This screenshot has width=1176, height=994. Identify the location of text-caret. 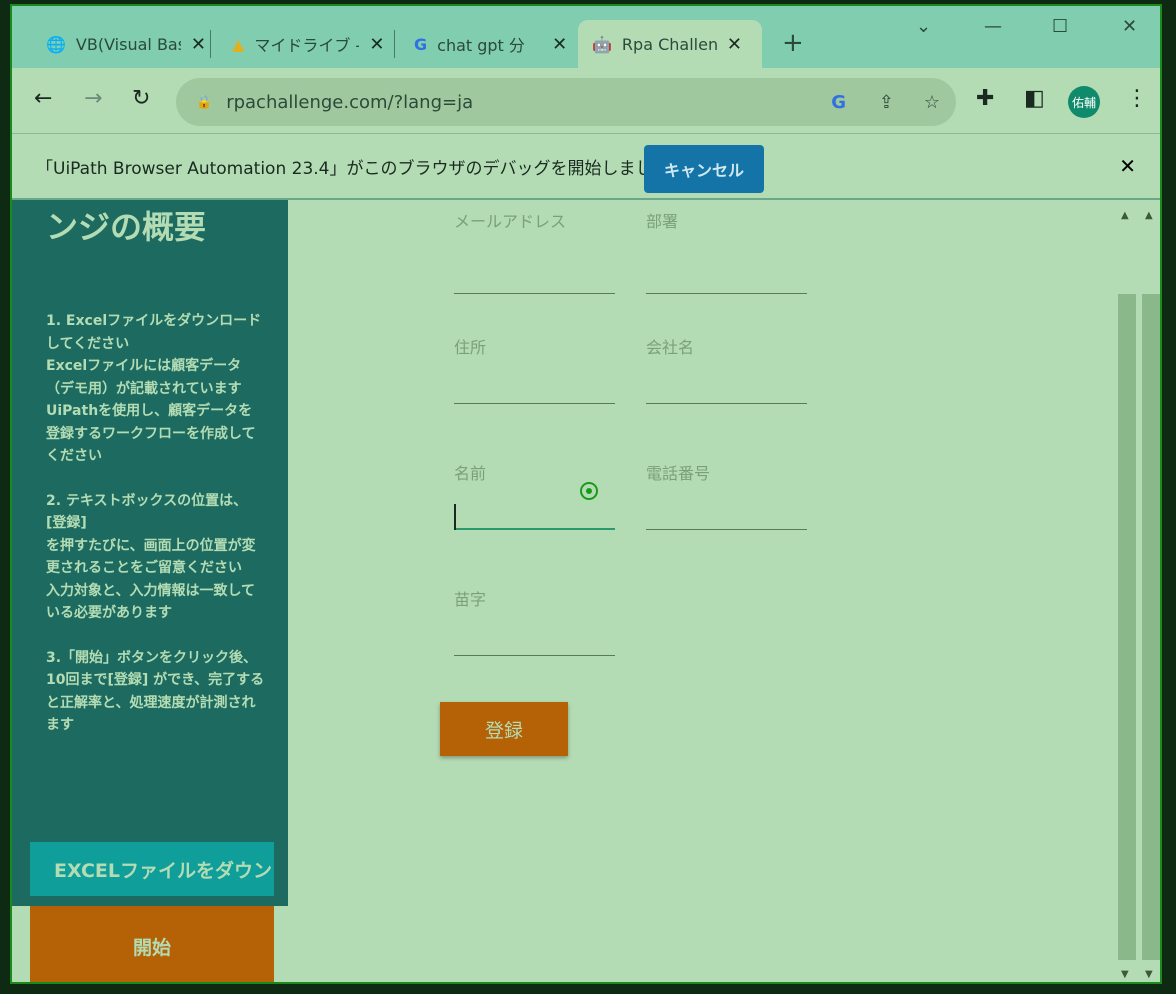
(455, 517).